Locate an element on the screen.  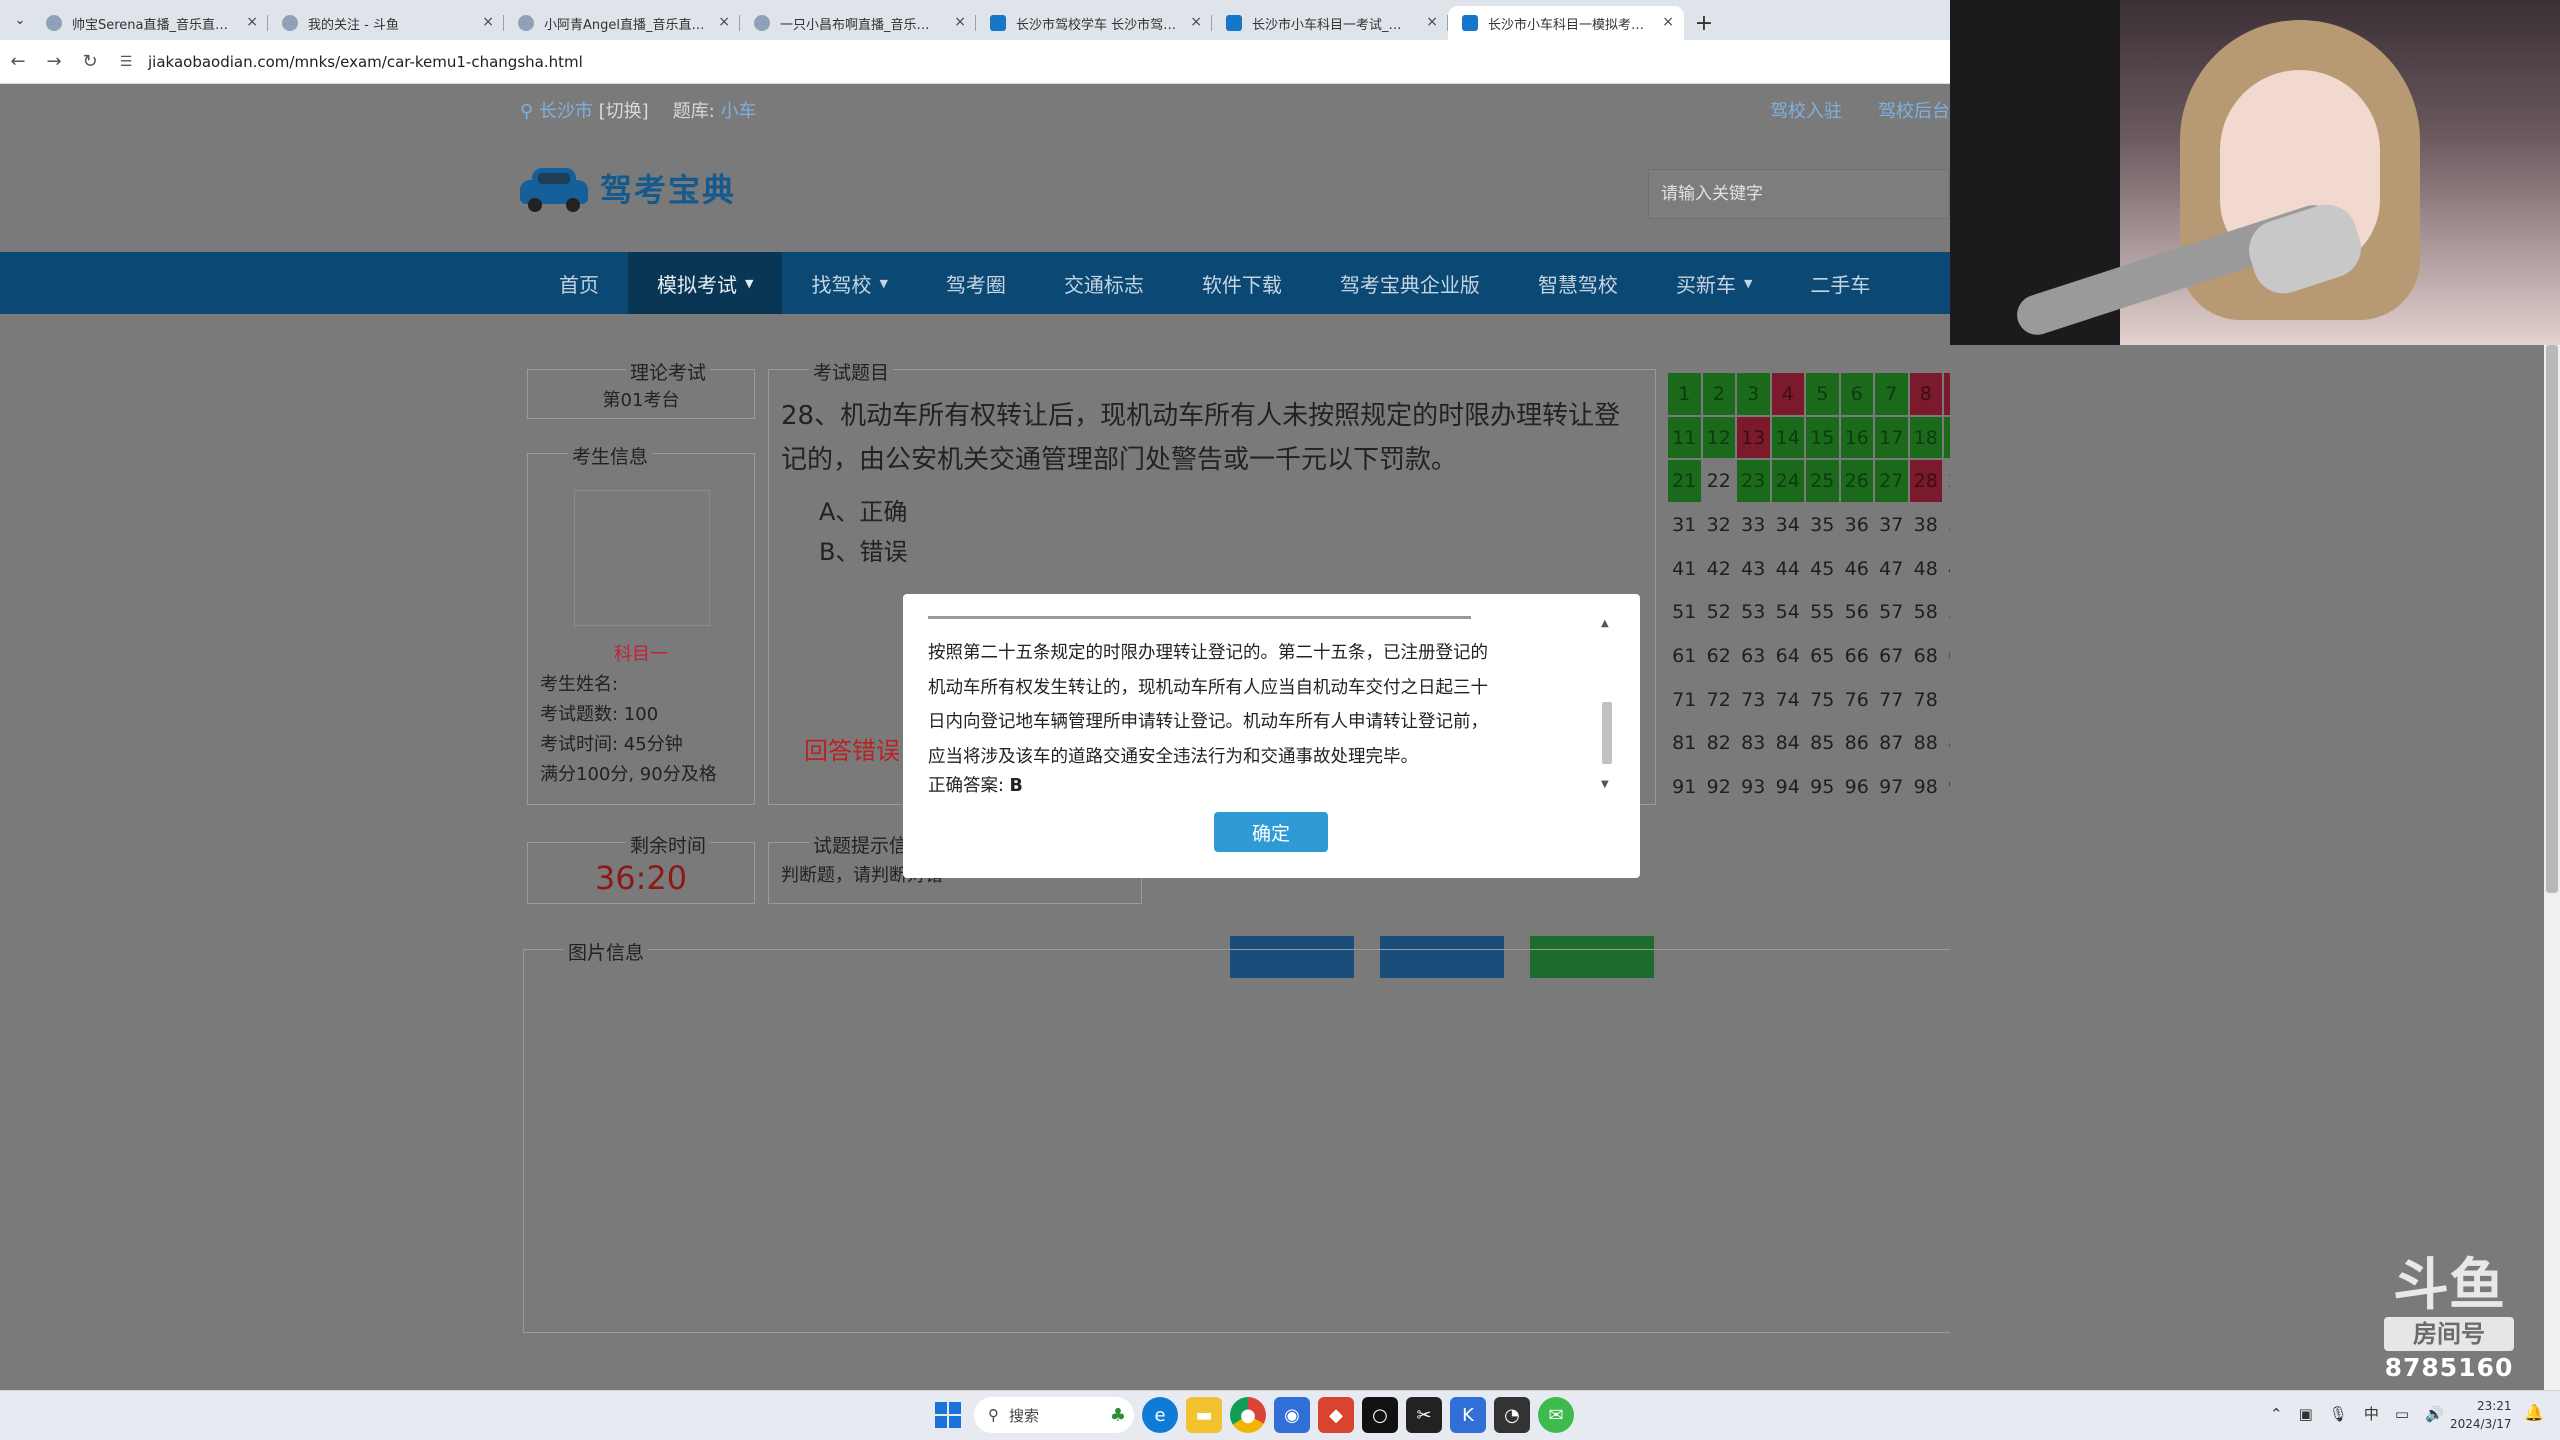
city-selector: ⚲ 长沙市 [切换] is located at coordinates (584, 110).